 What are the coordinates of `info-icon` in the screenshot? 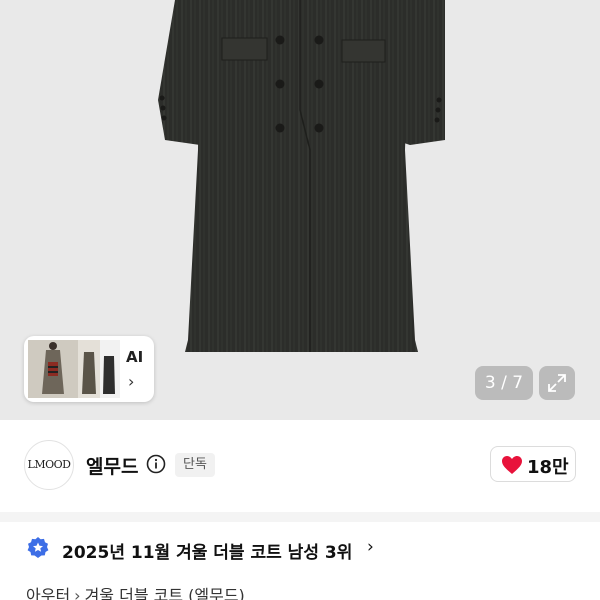 It's located at (156, 464).